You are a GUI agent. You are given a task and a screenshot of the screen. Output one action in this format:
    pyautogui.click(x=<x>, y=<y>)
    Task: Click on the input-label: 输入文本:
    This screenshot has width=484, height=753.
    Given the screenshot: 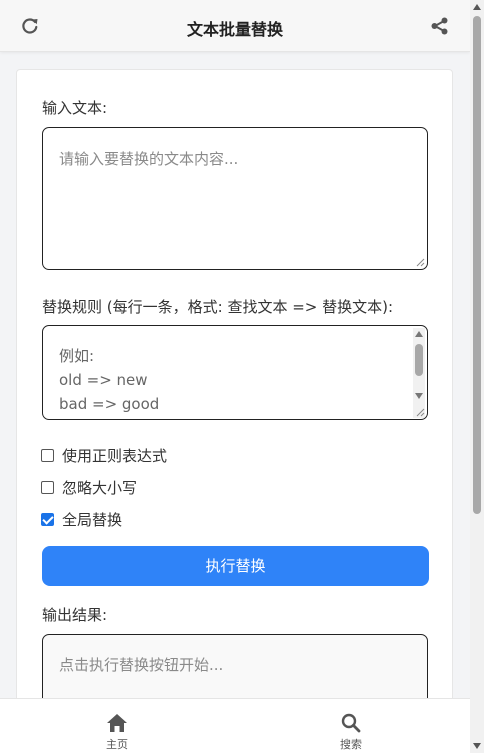 What is the action you would take?
    pyautogui.click(x=75, y=108)
    